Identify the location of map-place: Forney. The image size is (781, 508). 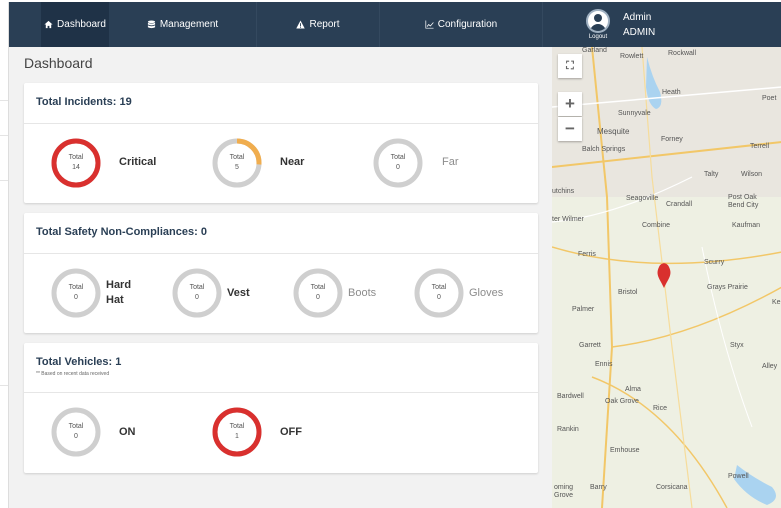
(672, 139).